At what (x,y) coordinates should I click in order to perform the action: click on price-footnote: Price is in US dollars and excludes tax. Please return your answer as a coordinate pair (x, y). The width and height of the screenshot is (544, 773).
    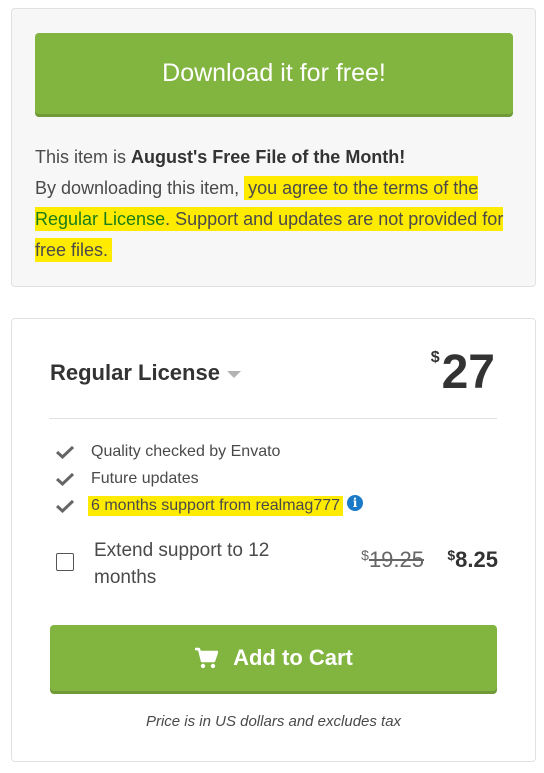
    Looking at the image, I should click on (273, 721).